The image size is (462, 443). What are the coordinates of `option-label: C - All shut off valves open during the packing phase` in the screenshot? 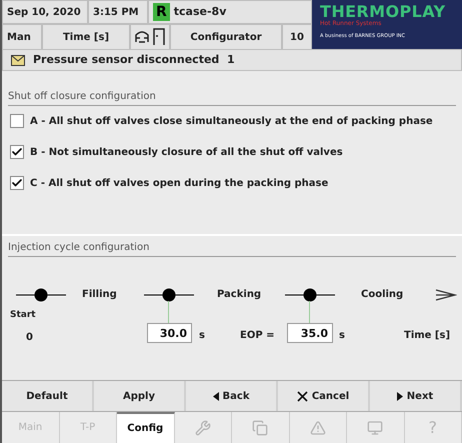 It's located at (179, 183).